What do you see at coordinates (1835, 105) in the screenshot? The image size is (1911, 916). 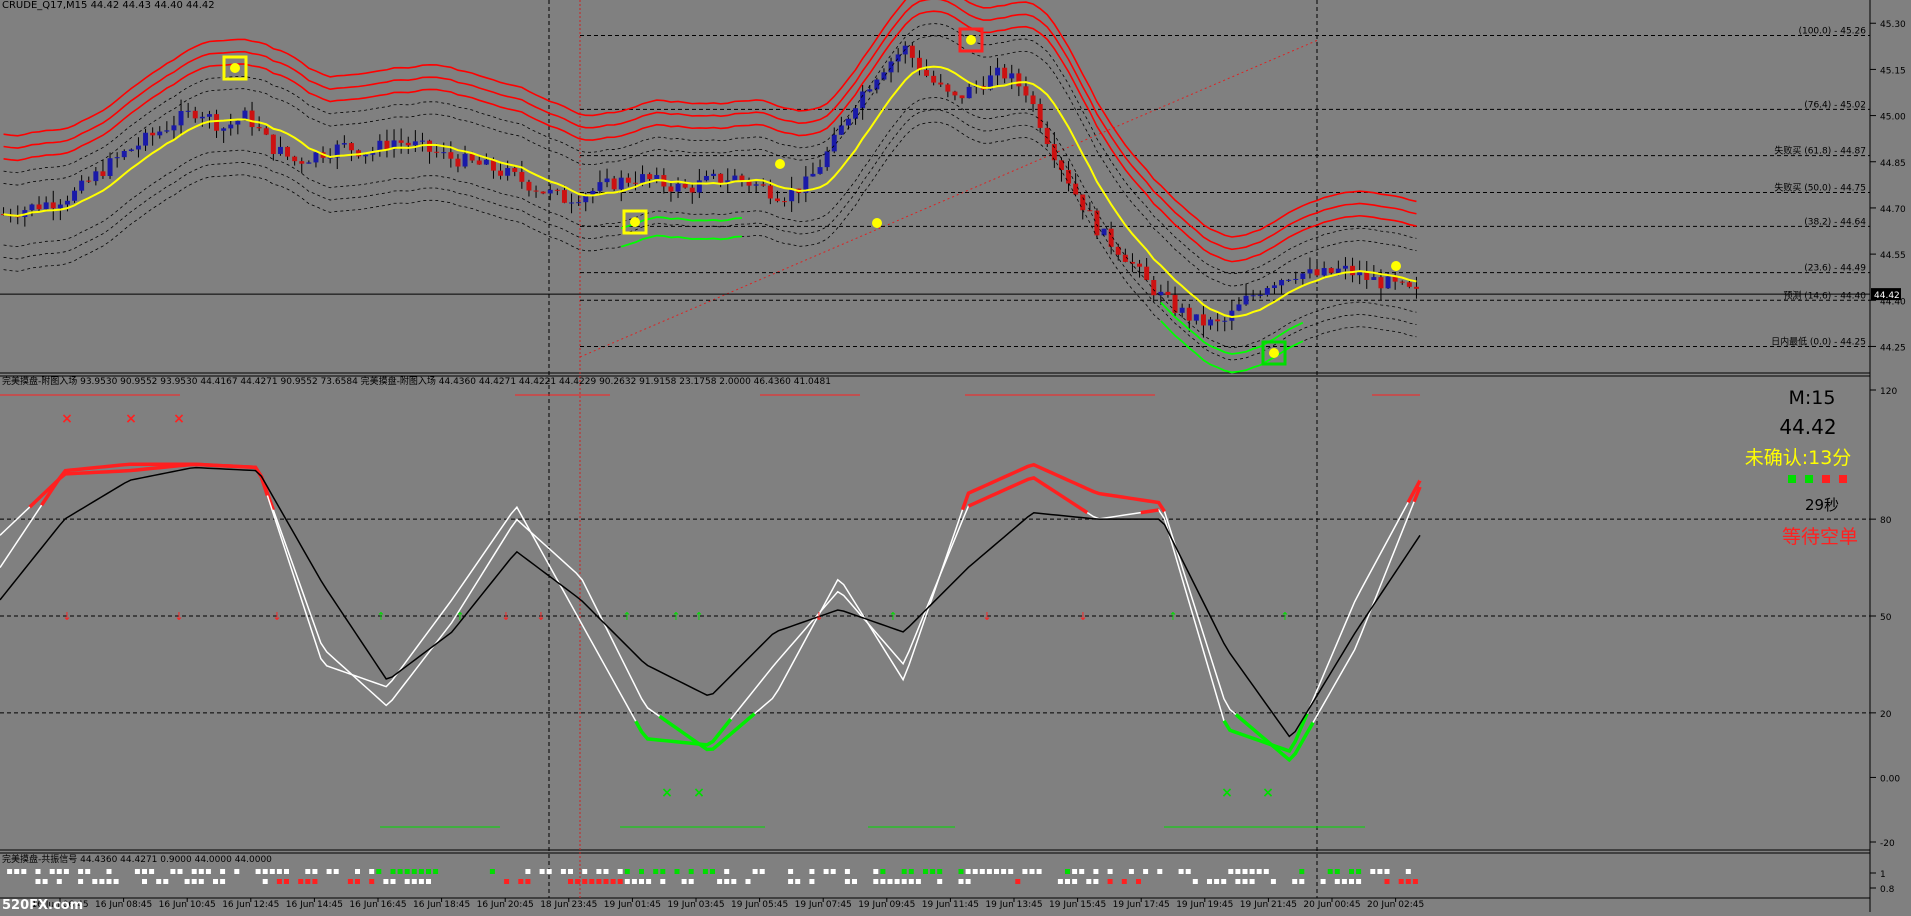 I see `fib-level-label: (76.4) - 45.02` at bounding box center [1835, 105].